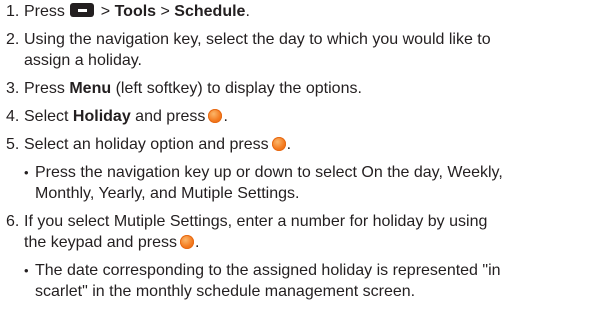 The height and width of the screenshot is (336, 592). Describe the element at coordinates (13, 144) in the screenshot. I see `step-number: 5.` at that location.